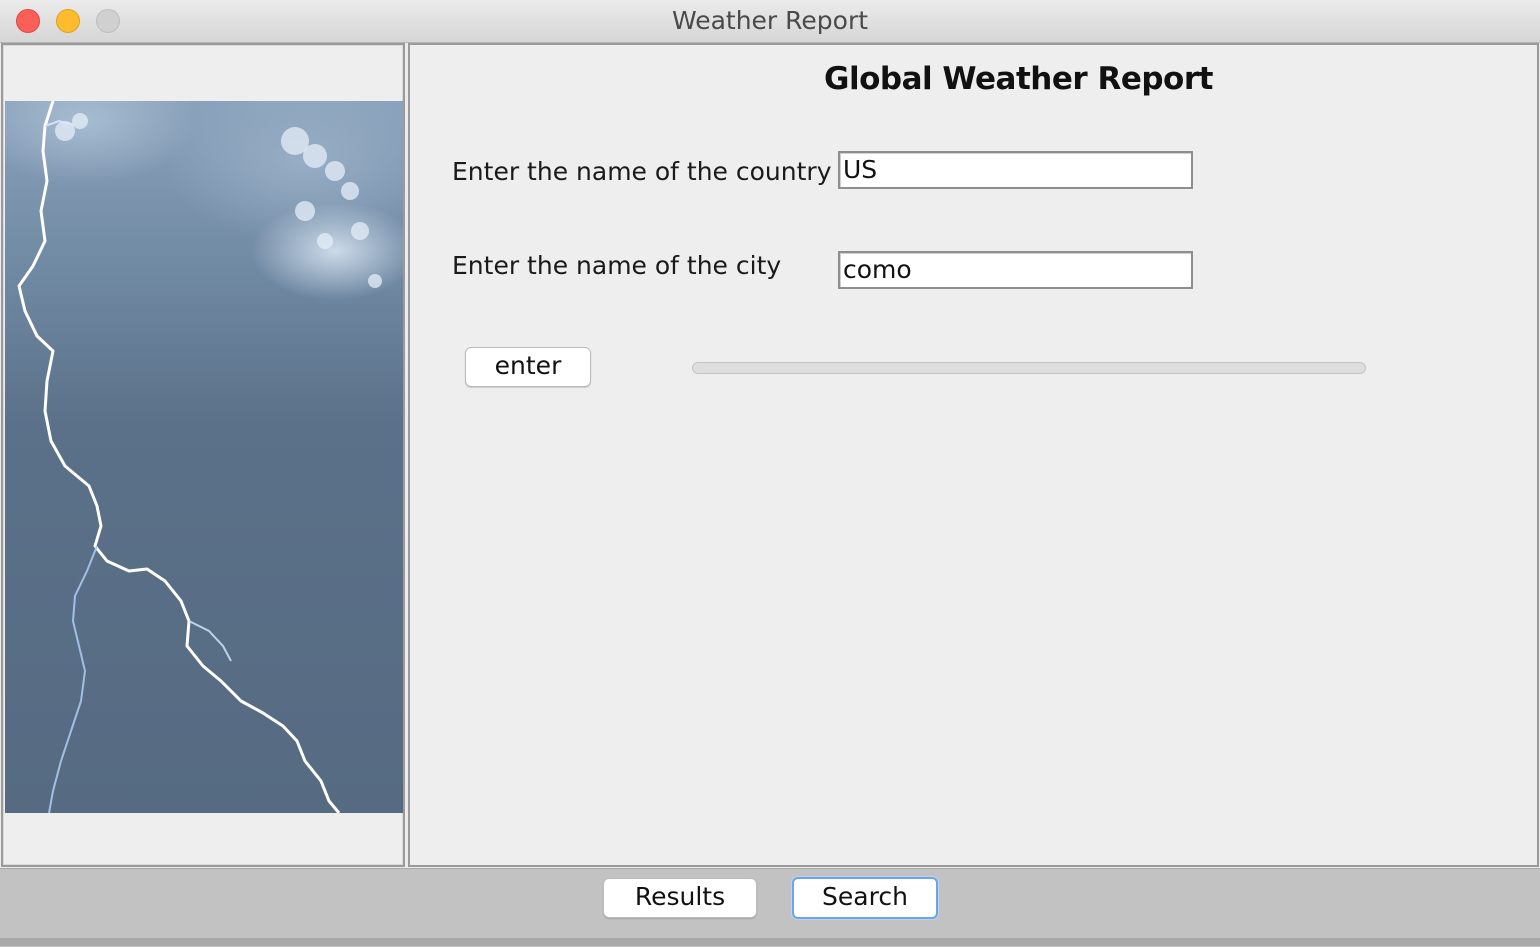 The height and width of the screenshot is (947, 1540). Describe the element at coordinates (680, 898) in the screenshot. I see `tab-results: Results` at that location.